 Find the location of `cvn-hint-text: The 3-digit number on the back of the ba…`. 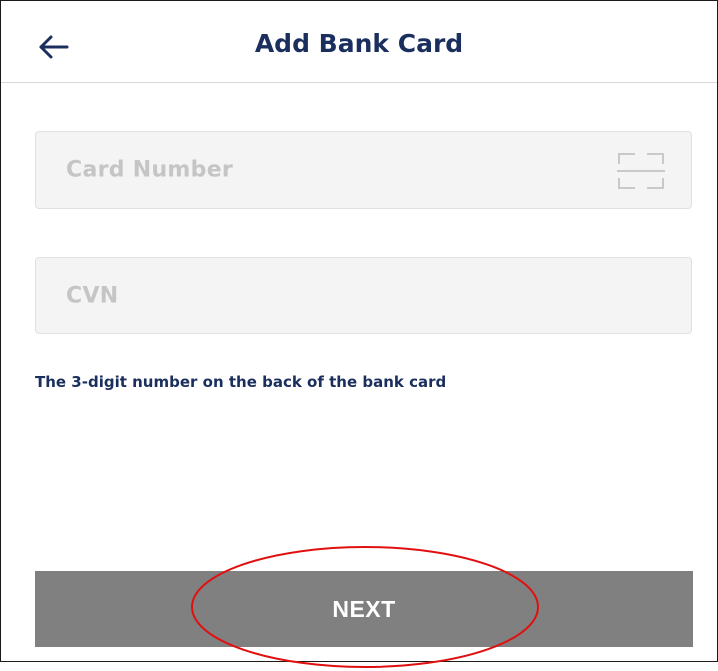

cvn-hint-text: The 3-digit number on the back of the ba… is located at coordinates (241, 382).